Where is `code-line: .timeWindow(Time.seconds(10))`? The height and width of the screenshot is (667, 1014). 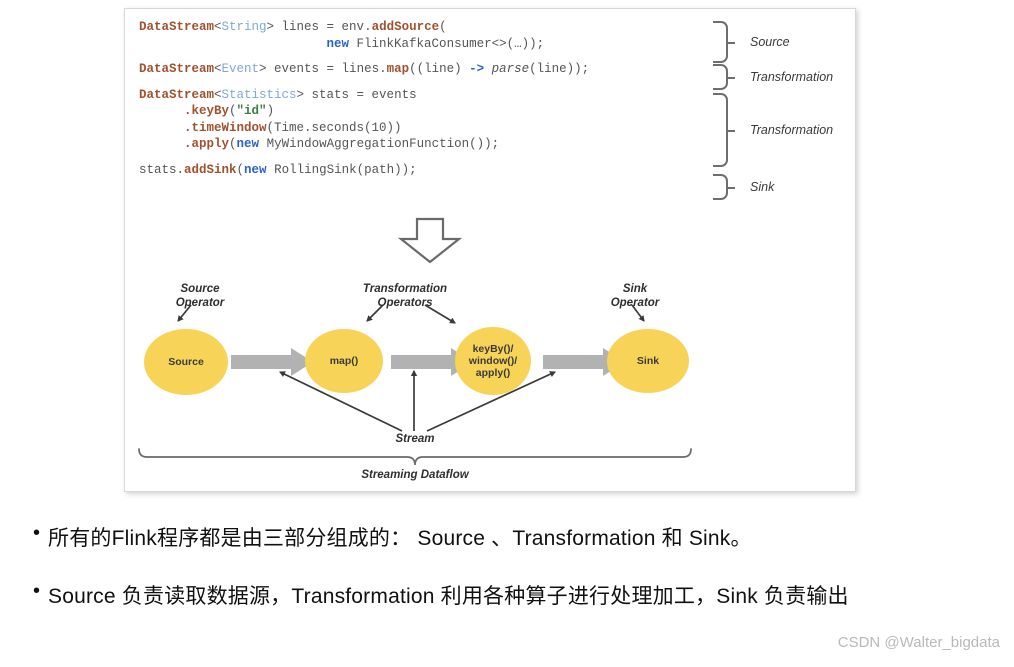
code-line: .timeWindow(Time.seconds(10)) is located at coordinates (434, 128).